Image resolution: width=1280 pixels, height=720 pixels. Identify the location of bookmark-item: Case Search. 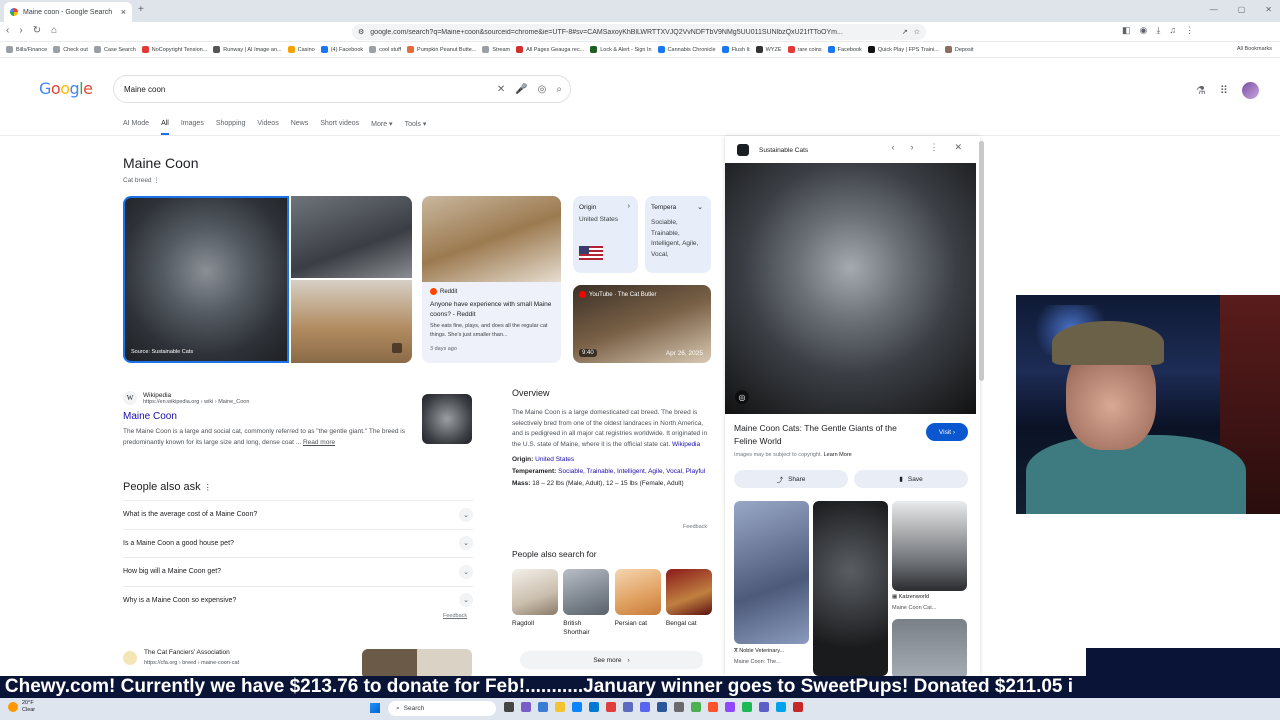
(114, 49).